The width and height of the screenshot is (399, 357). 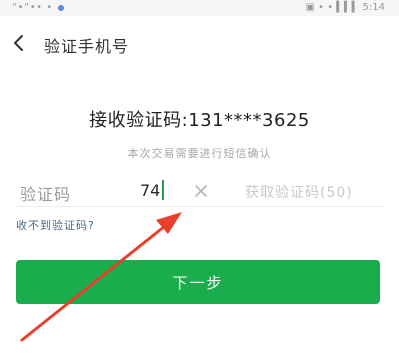 I want to click on status-bar: “•“•• • ▣ • • ▍▍▍ 5:14, so click(x=199, y=8).